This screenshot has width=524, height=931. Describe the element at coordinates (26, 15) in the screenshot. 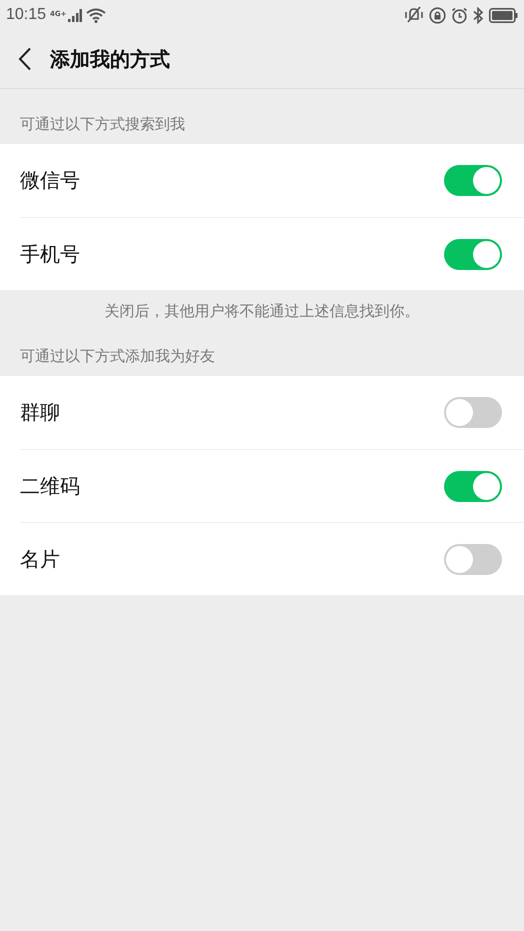

I see `status-time: 10:15` at that location.